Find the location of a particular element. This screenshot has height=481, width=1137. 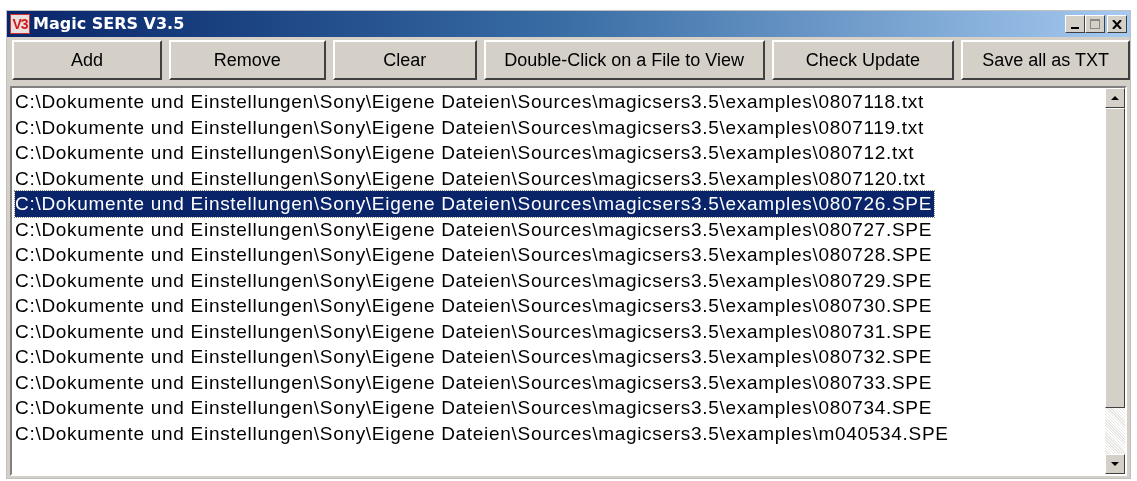

toolbar-button: Double-Click on a File to View is located at coordinates (624, 60).